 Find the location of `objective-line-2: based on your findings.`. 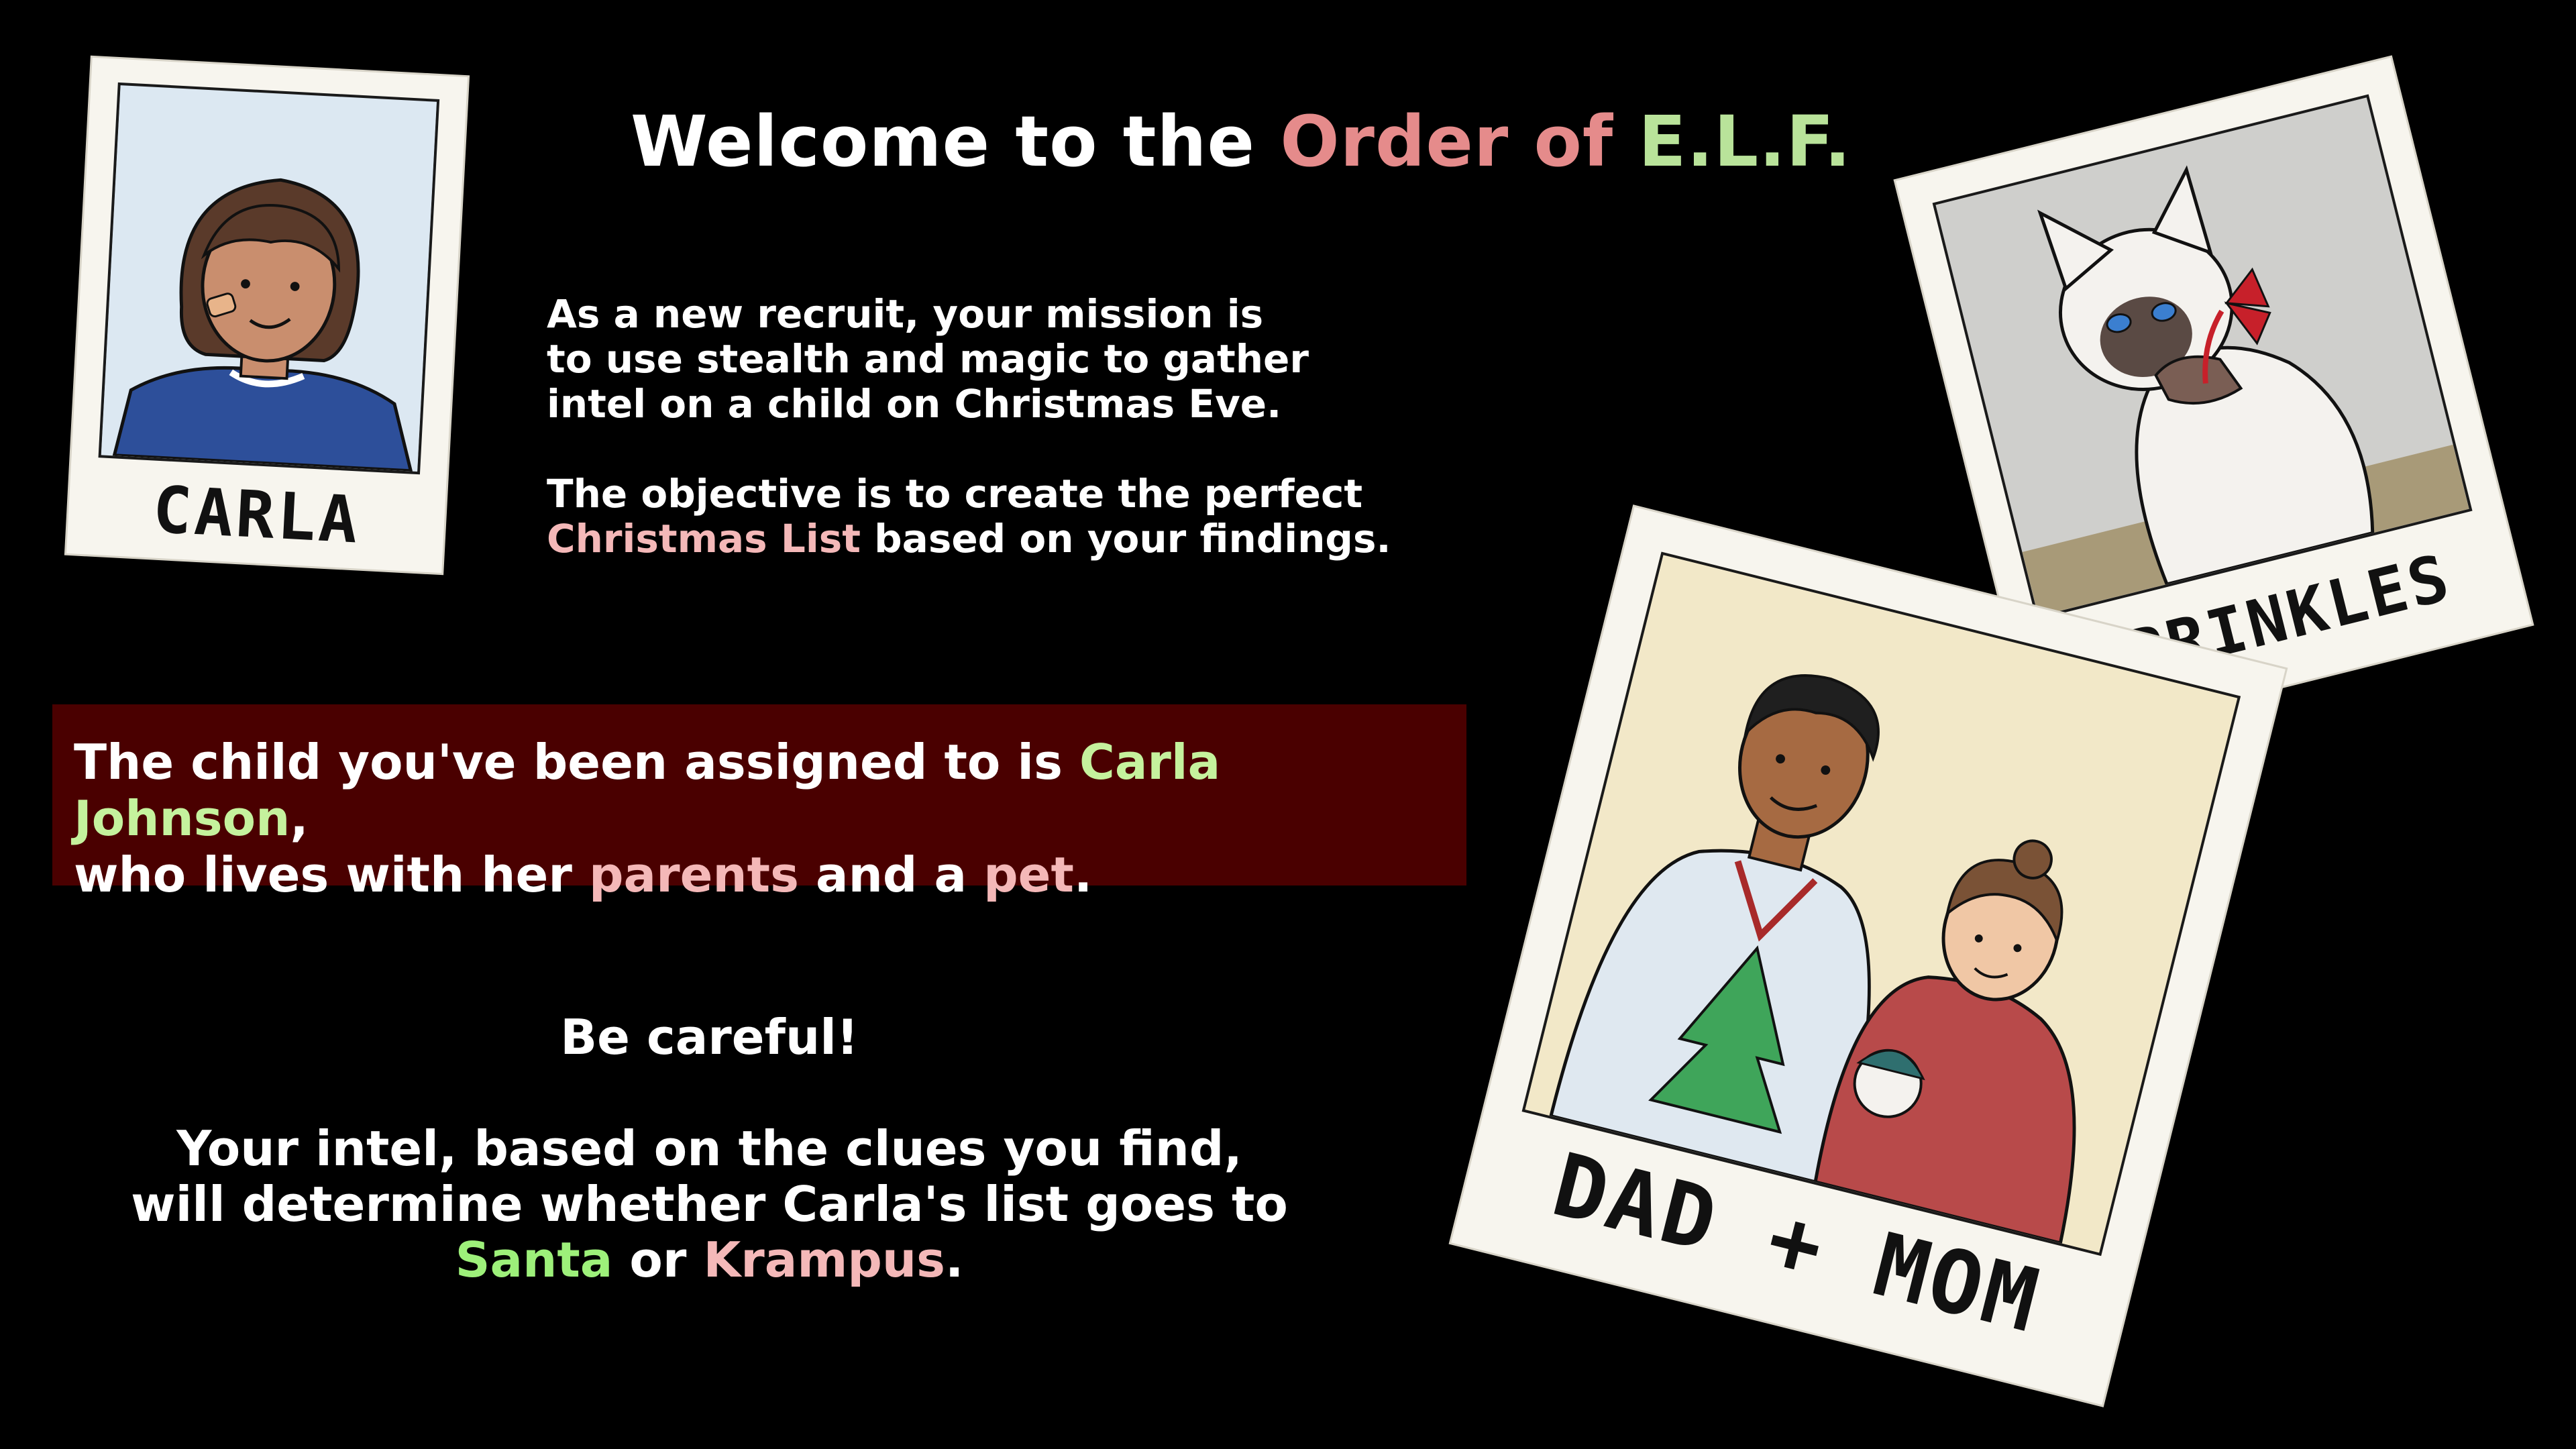

objective-line-2: based on your findings. is located at coordinates (1125, 538).